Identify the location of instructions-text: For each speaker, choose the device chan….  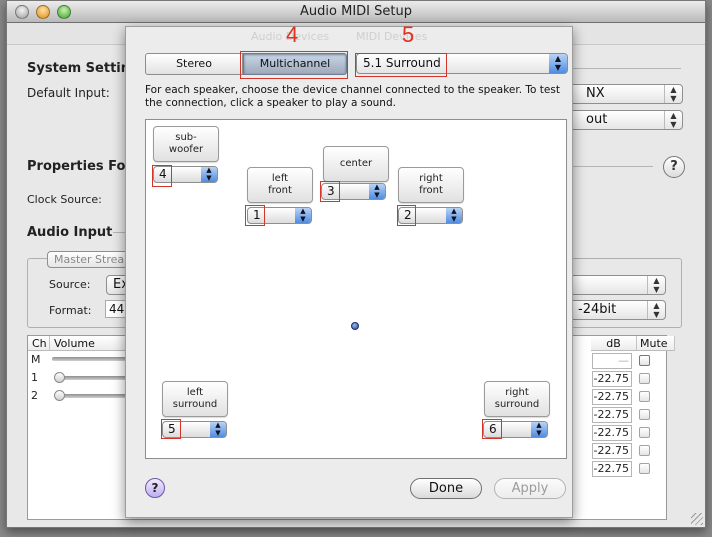
(352, 96).